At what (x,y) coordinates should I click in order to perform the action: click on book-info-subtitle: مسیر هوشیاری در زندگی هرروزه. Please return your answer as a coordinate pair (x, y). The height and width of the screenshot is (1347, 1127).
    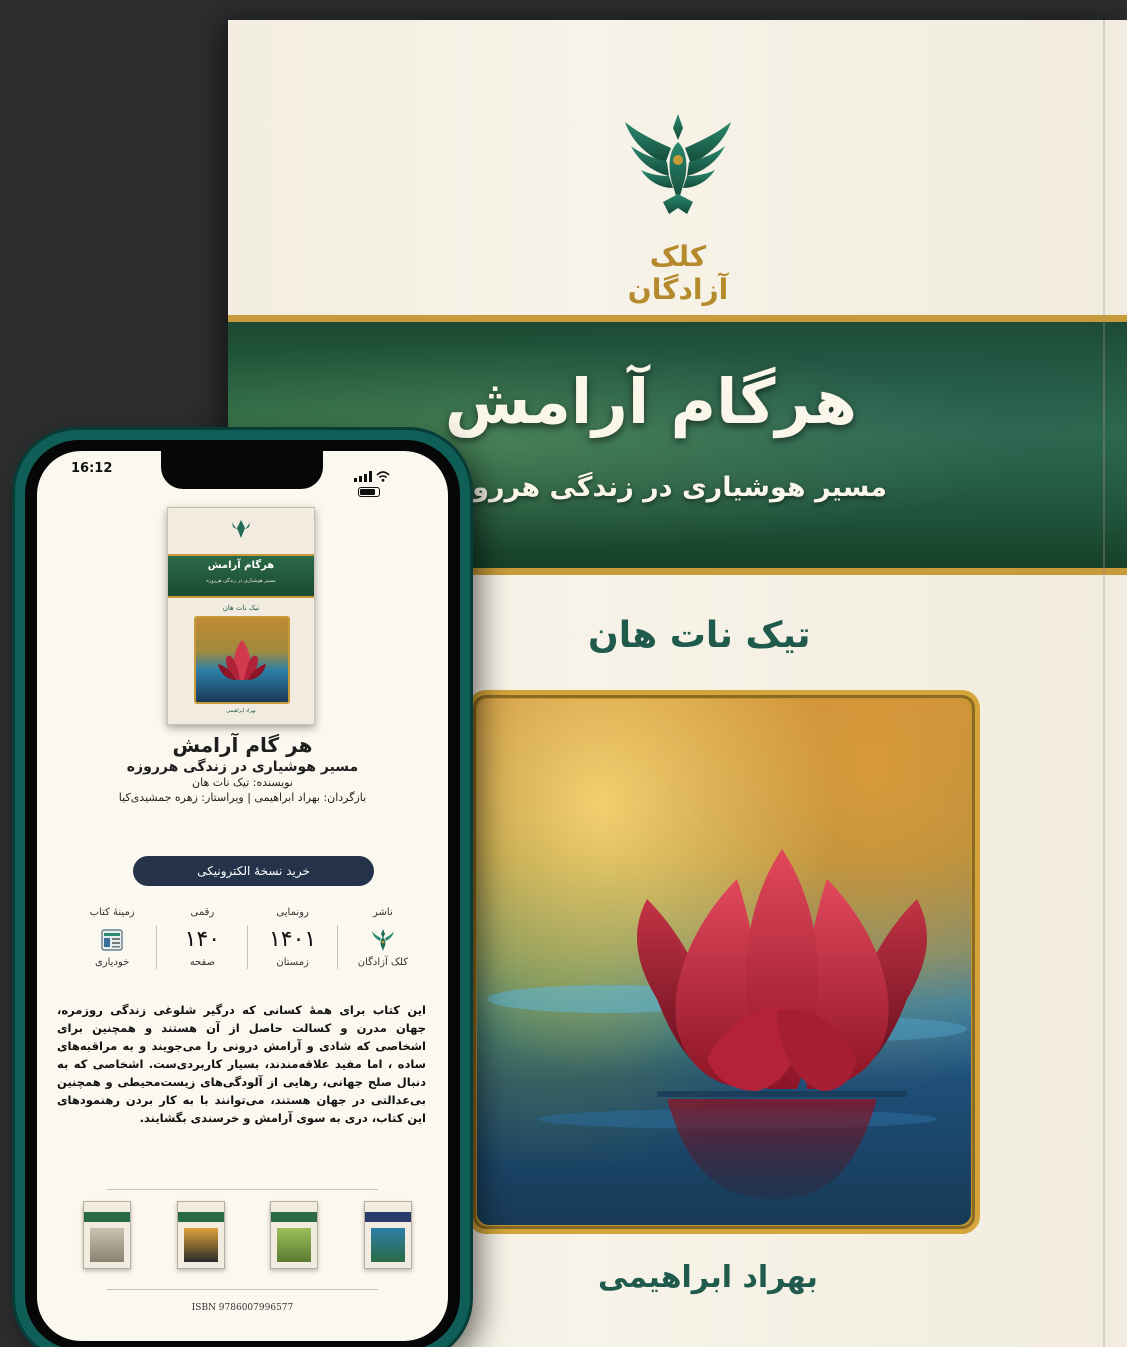
    Looking at the image, I should click on (242, 767).